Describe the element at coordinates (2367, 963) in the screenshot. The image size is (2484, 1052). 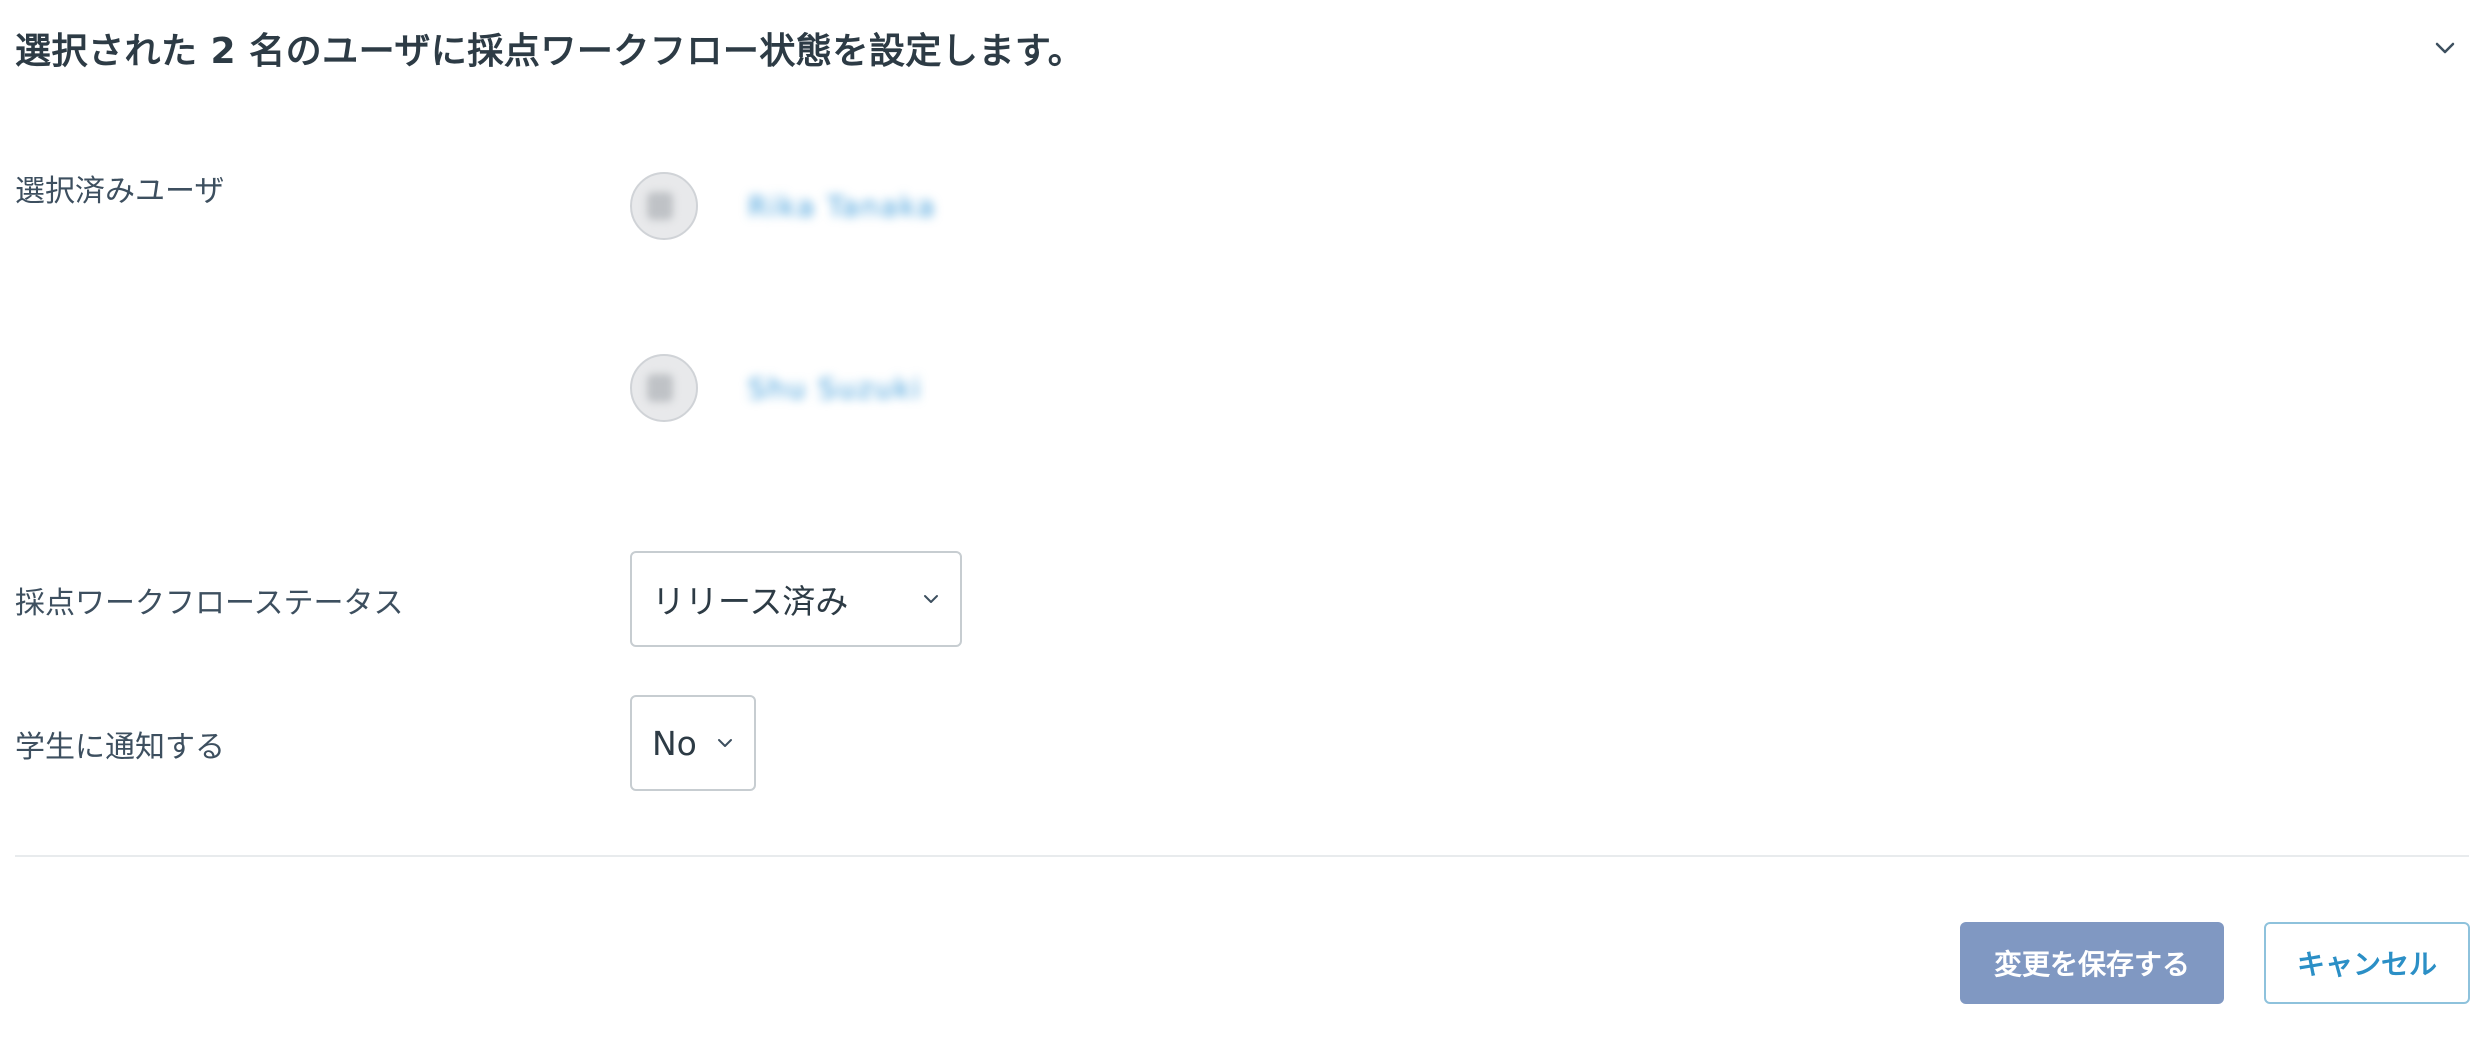
I see `cancel-button: キャンセル` at that location.